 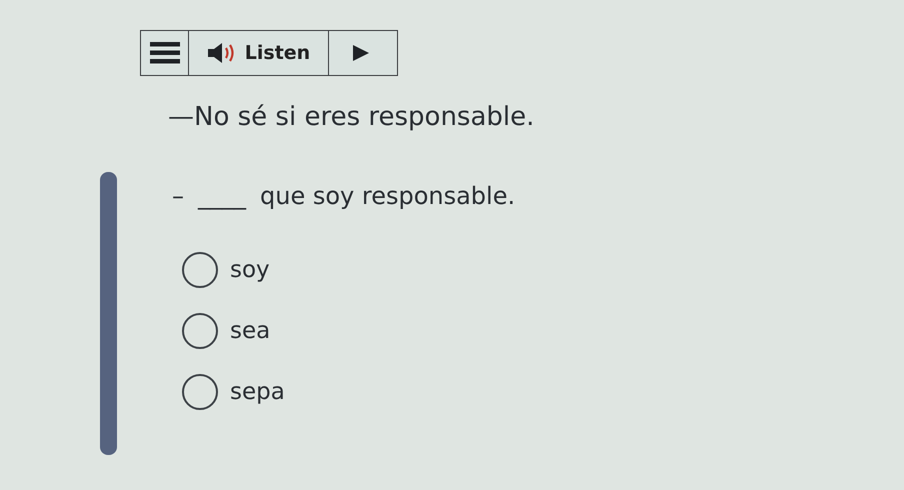 What do you see at coordinates (178, 196) in the screenshot?
I see `dash: –` at bounding box center [178, 196].